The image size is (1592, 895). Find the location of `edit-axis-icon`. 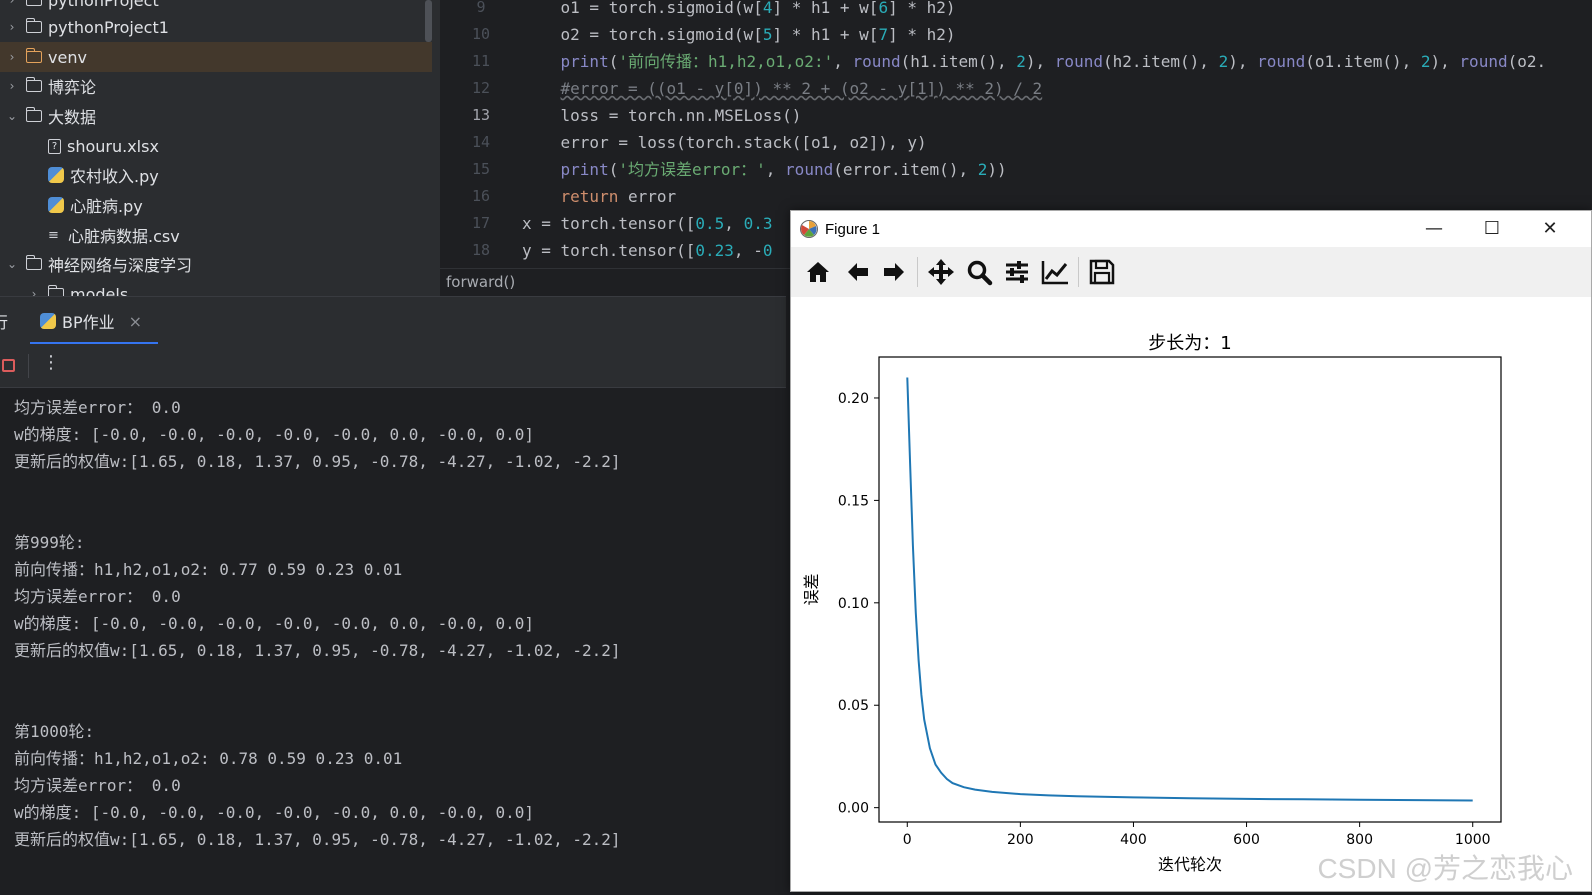

edit-axis-icon is located at coordinates (1055, 272).